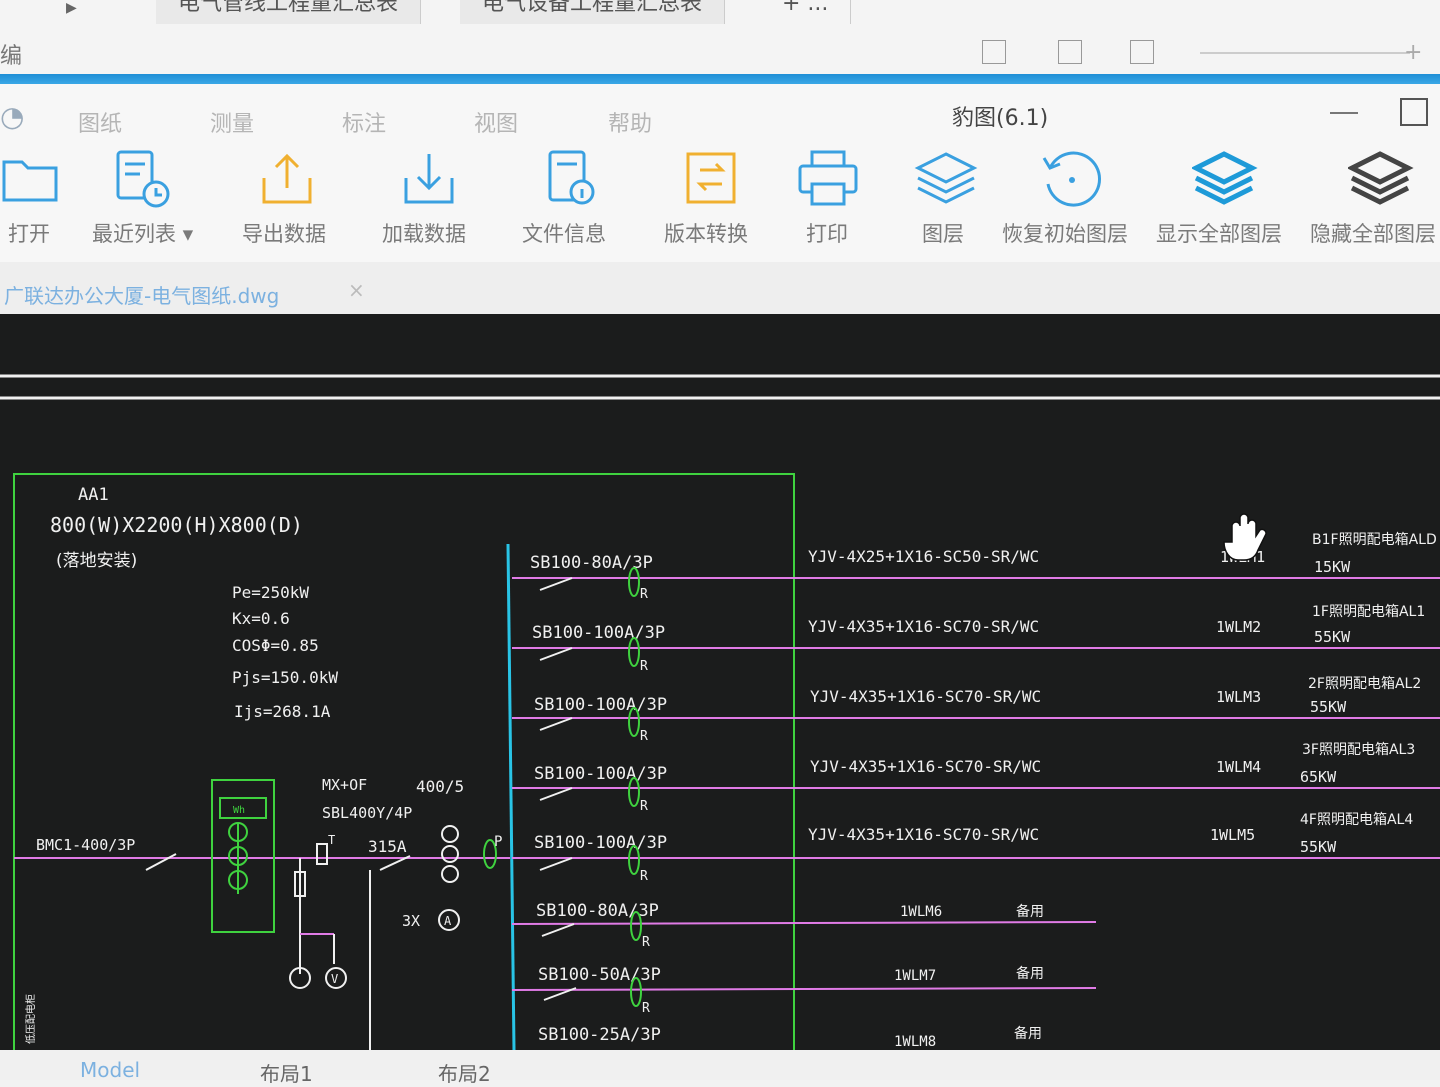 The height and width of the screenshot is (1087, 1440). Describe the element at coordinates (100, 122) in the screenshot. I see `menu-drawing: 图纸` at that location.